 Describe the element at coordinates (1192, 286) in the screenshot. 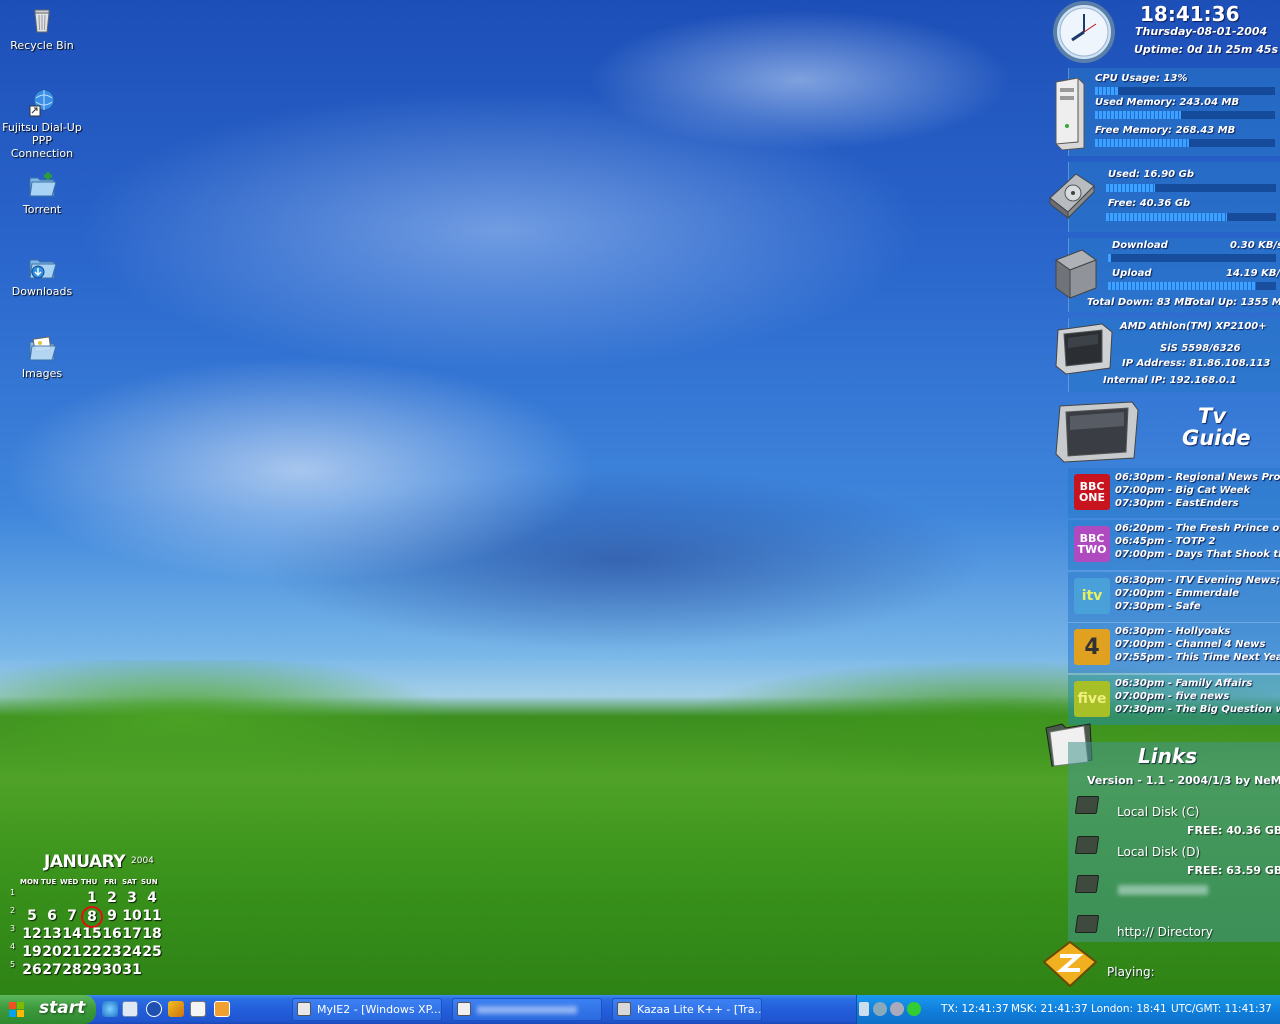

I see `upload-bar` at that location.